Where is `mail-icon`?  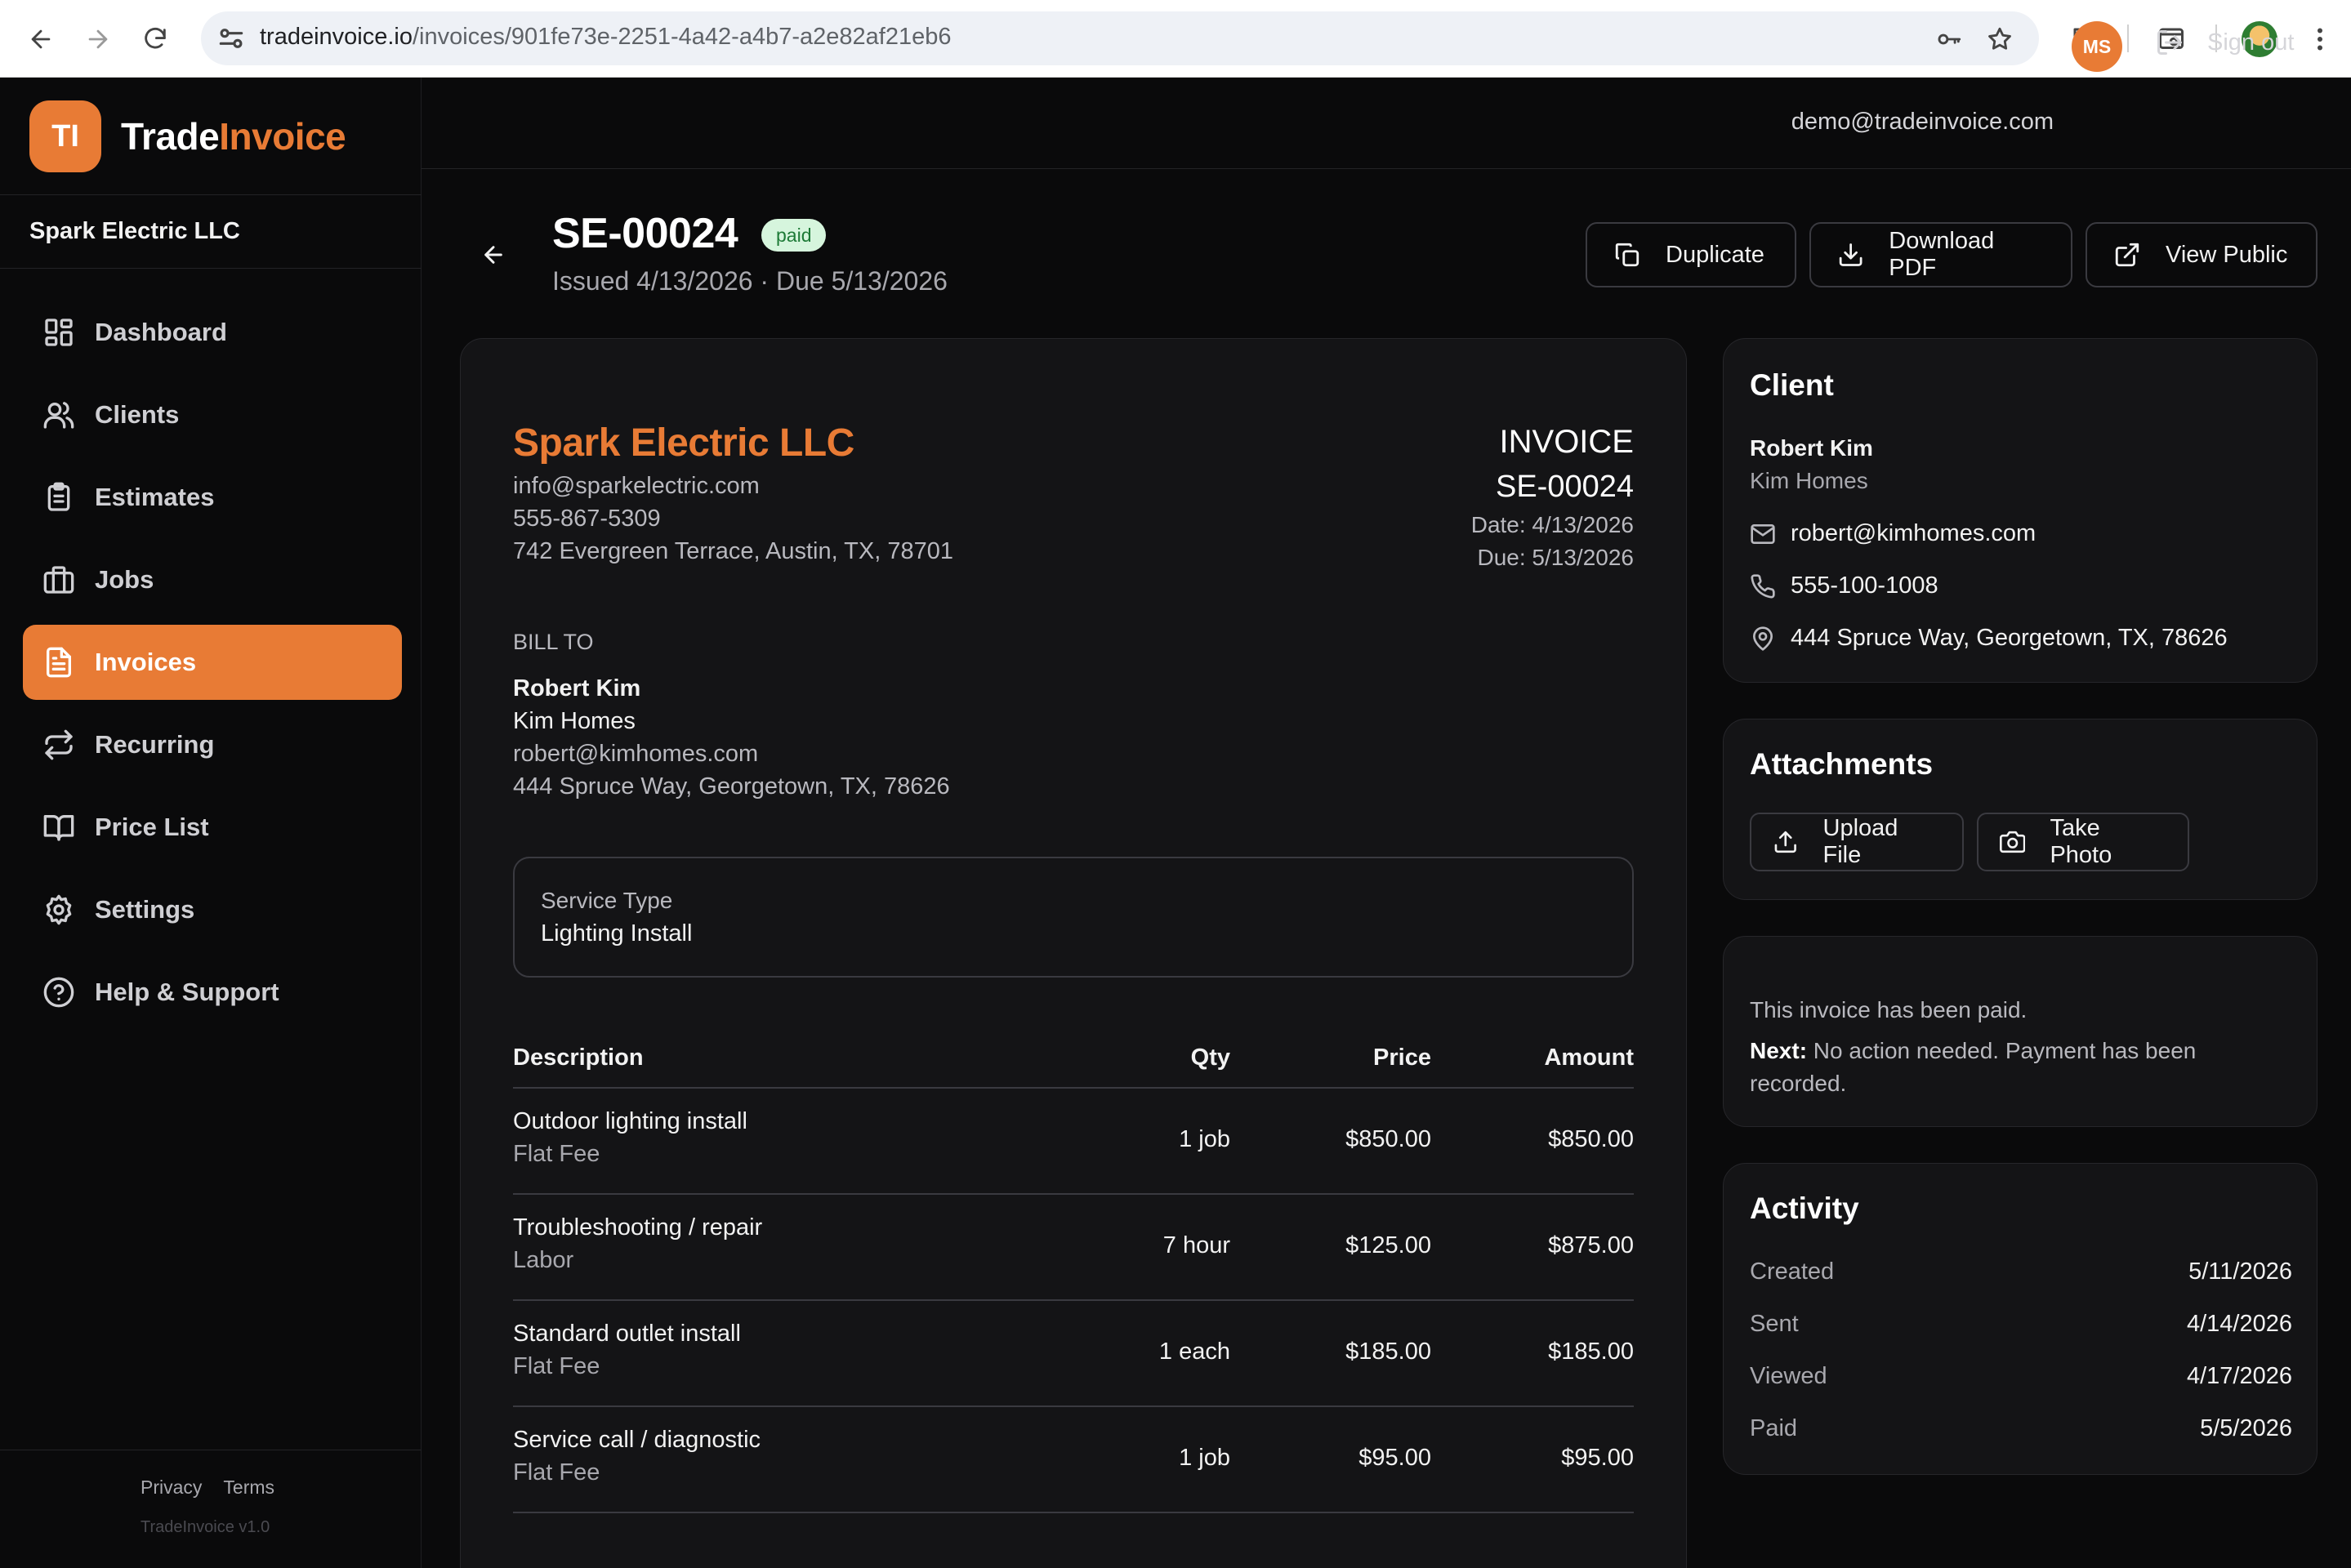 mail-icon is located at coordinates (1763, 533).